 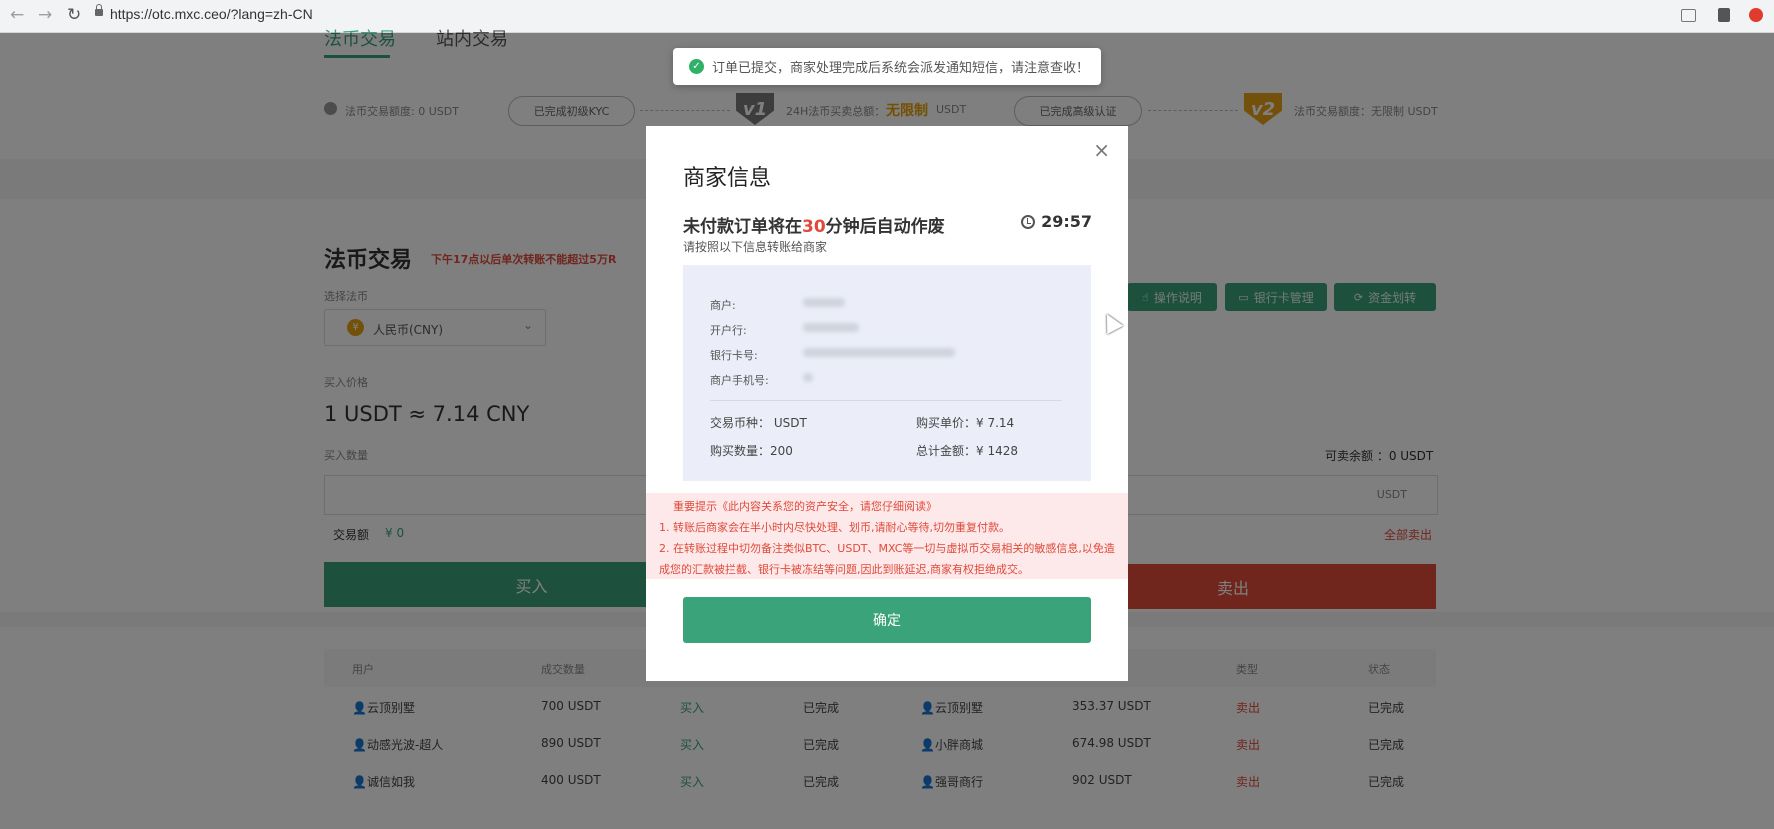 I want to click on warn-minutes: 30, so click(x=814, y=227).